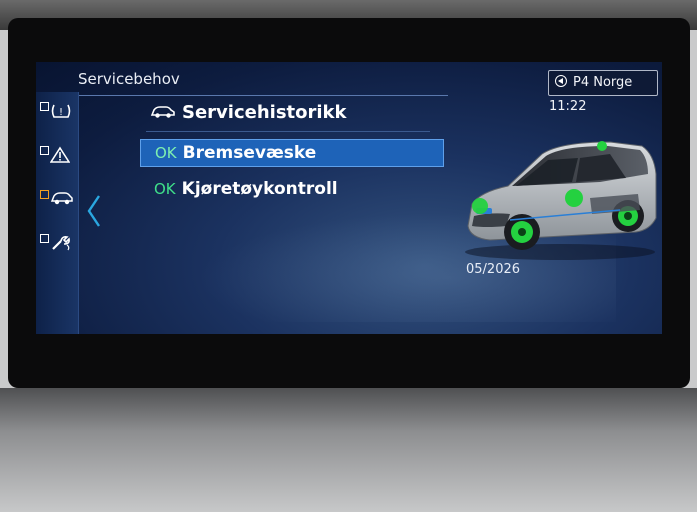  I want to click on warning-triangle-icon, so click(60, 157).